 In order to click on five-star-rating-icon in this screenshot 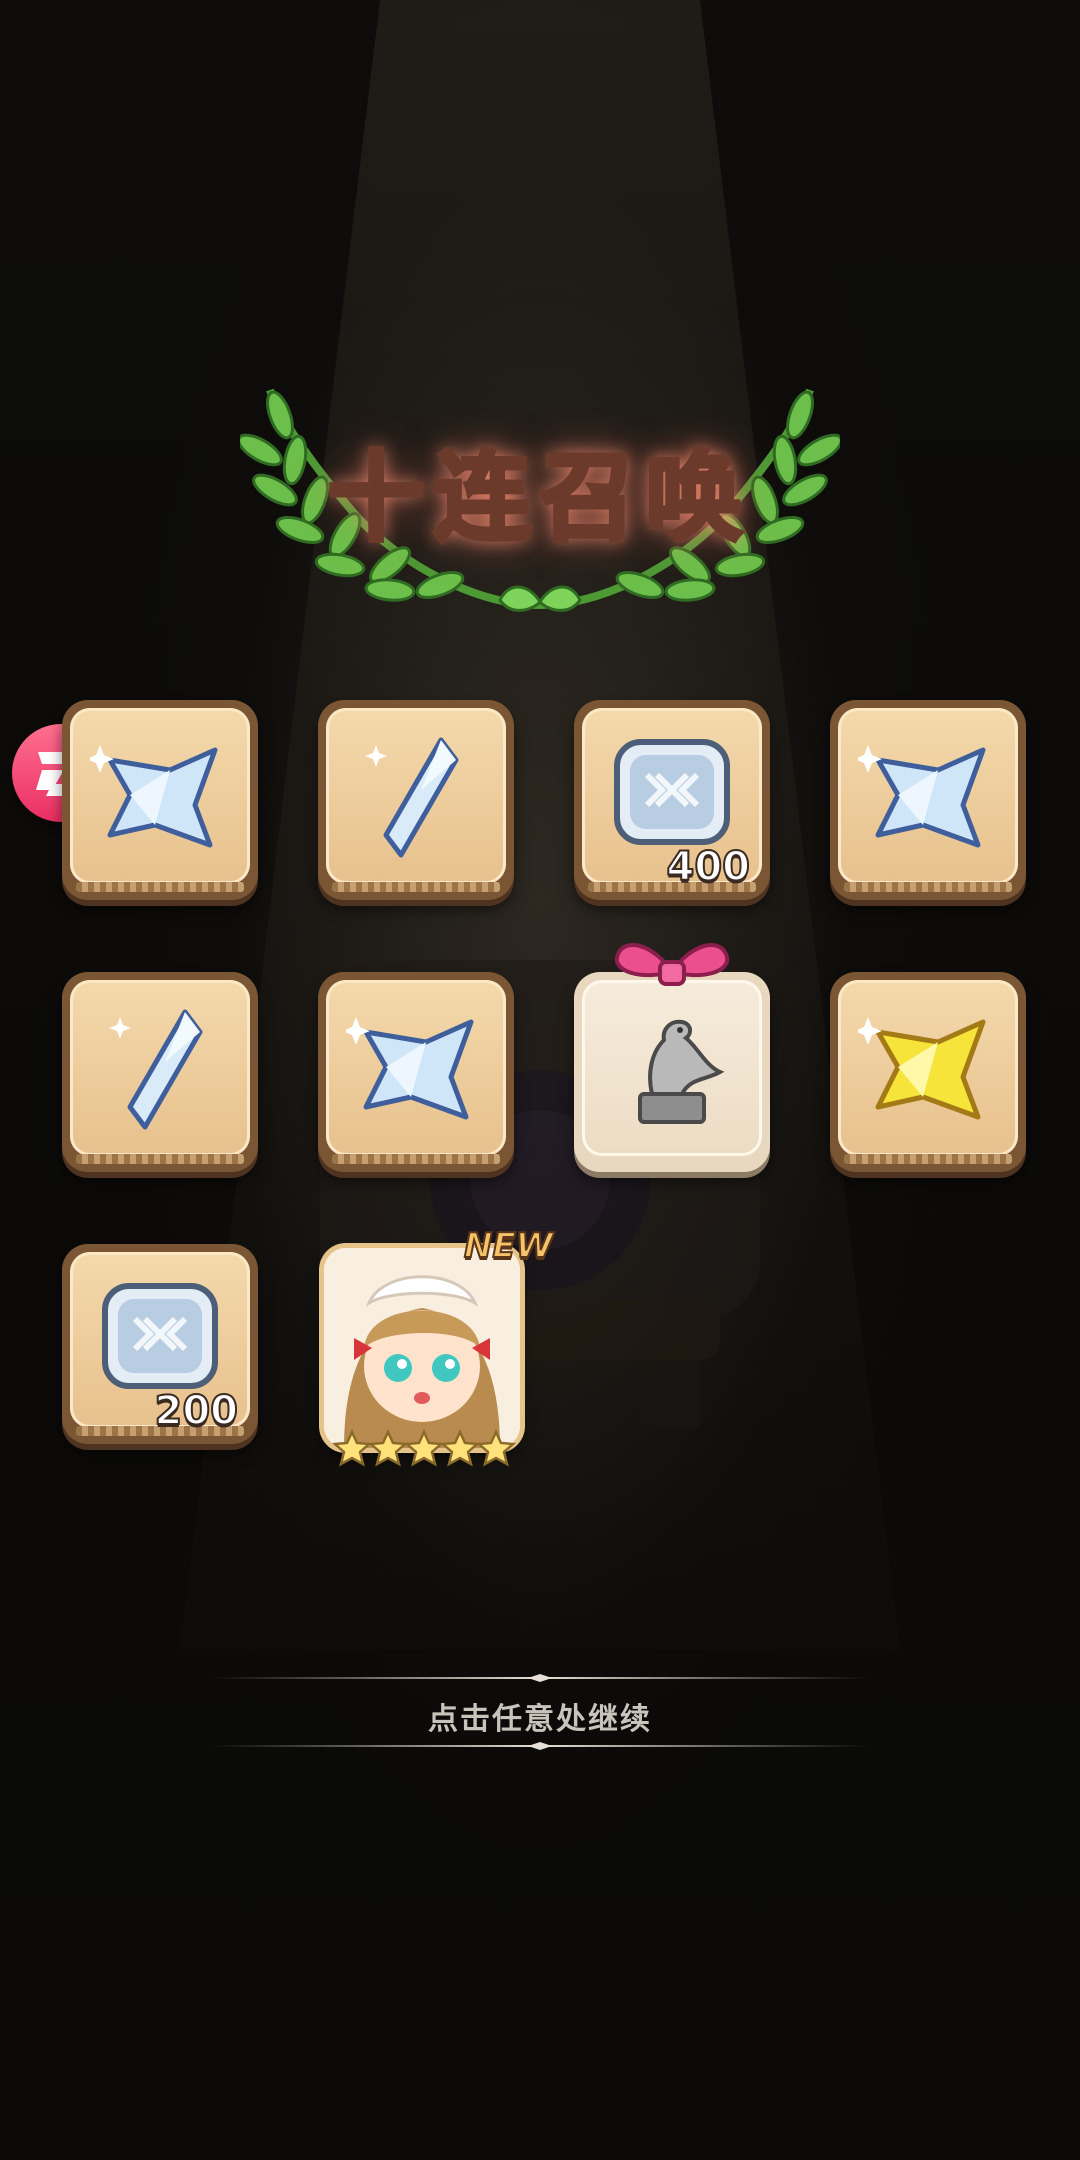, I will do `click(424, 1447)`.